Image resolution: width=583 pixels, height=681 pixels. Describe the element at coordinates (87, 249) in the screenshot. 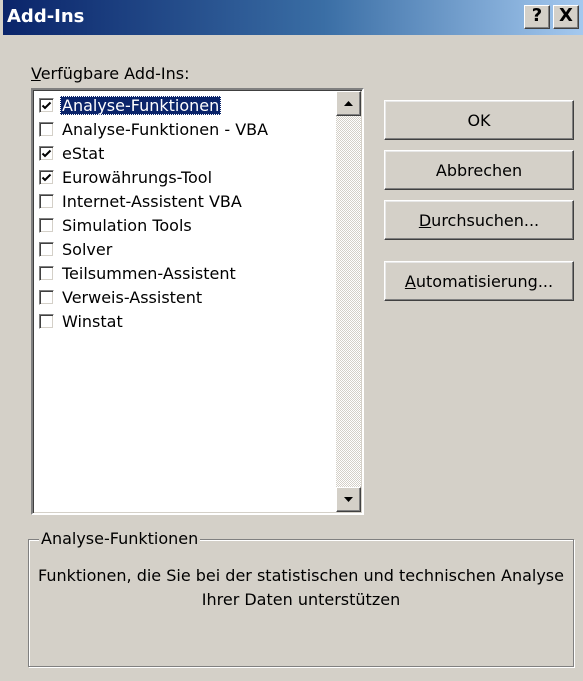

I see `addin-label: Solver` at that location.